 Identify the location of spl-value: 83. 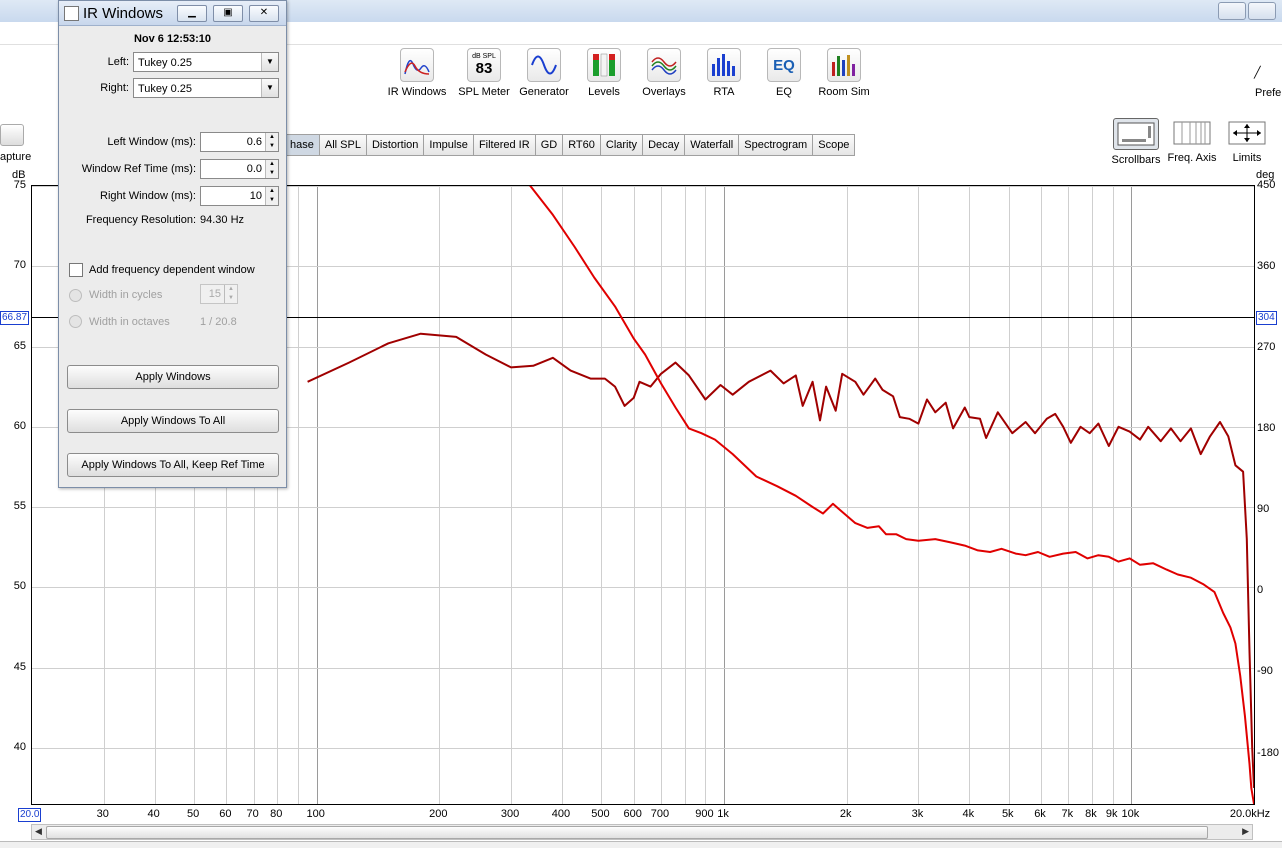
(484, 68).